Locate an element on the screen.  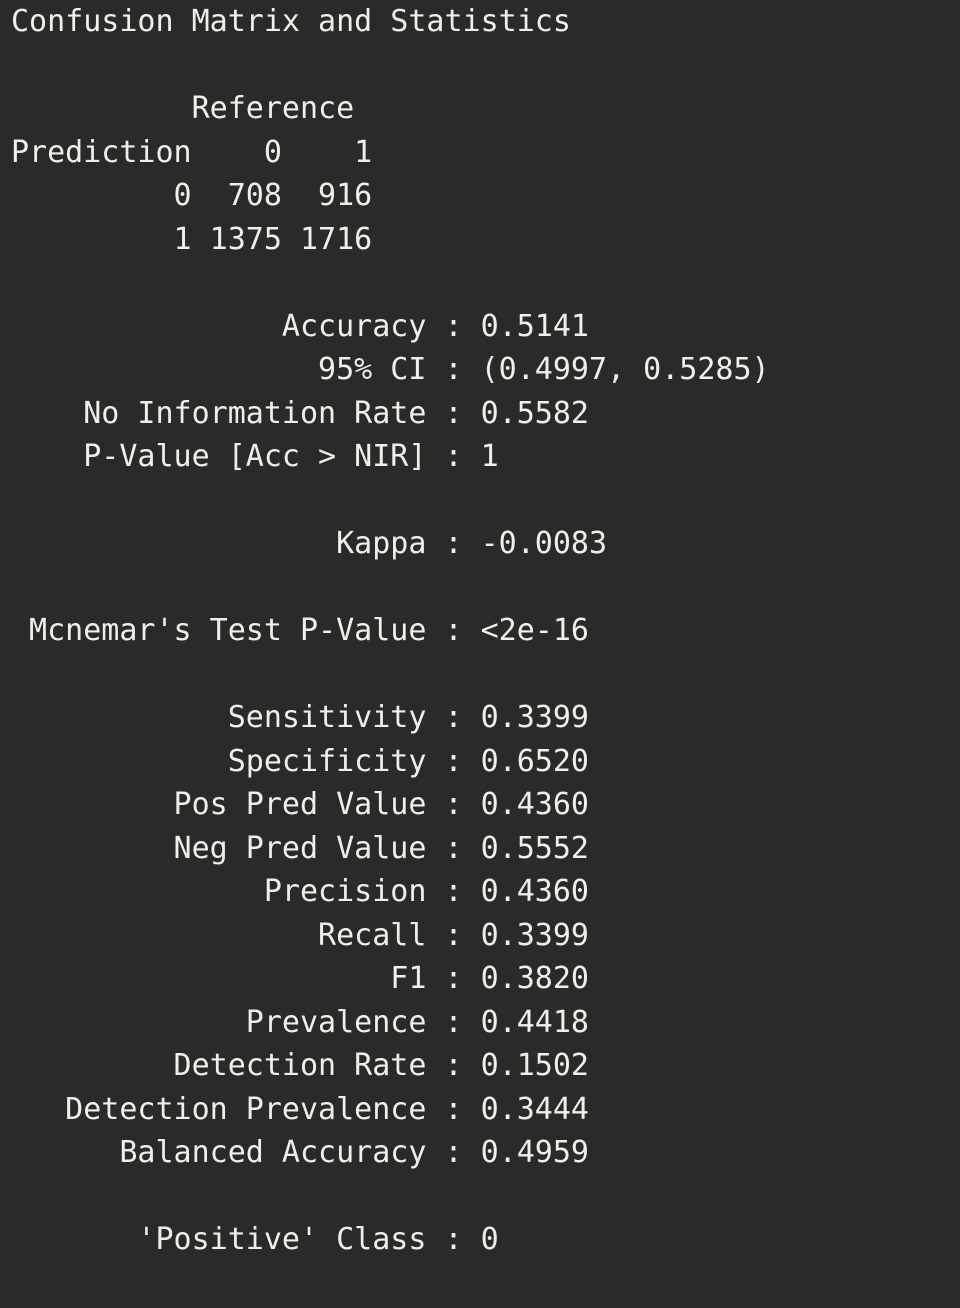
stat-f1: F1 : 0.3820 is located at coordinates (300, 978).